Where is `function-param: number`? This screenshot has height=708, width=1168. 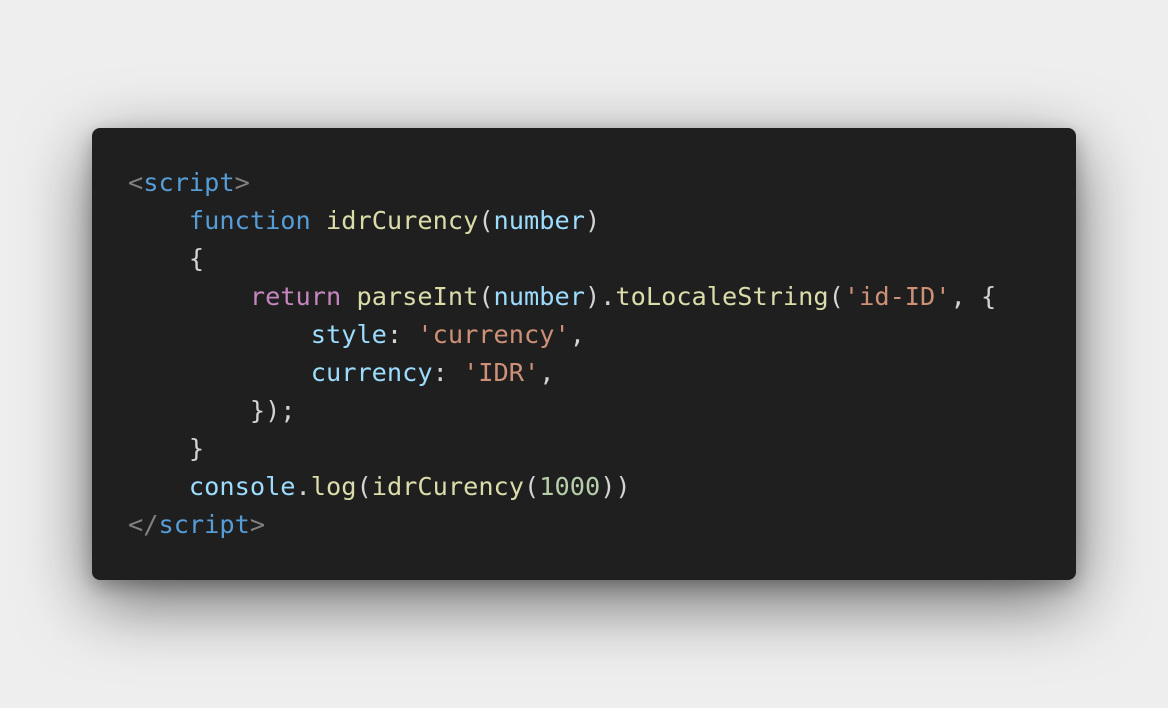
function-param: number is located at coordinates (539, 220).